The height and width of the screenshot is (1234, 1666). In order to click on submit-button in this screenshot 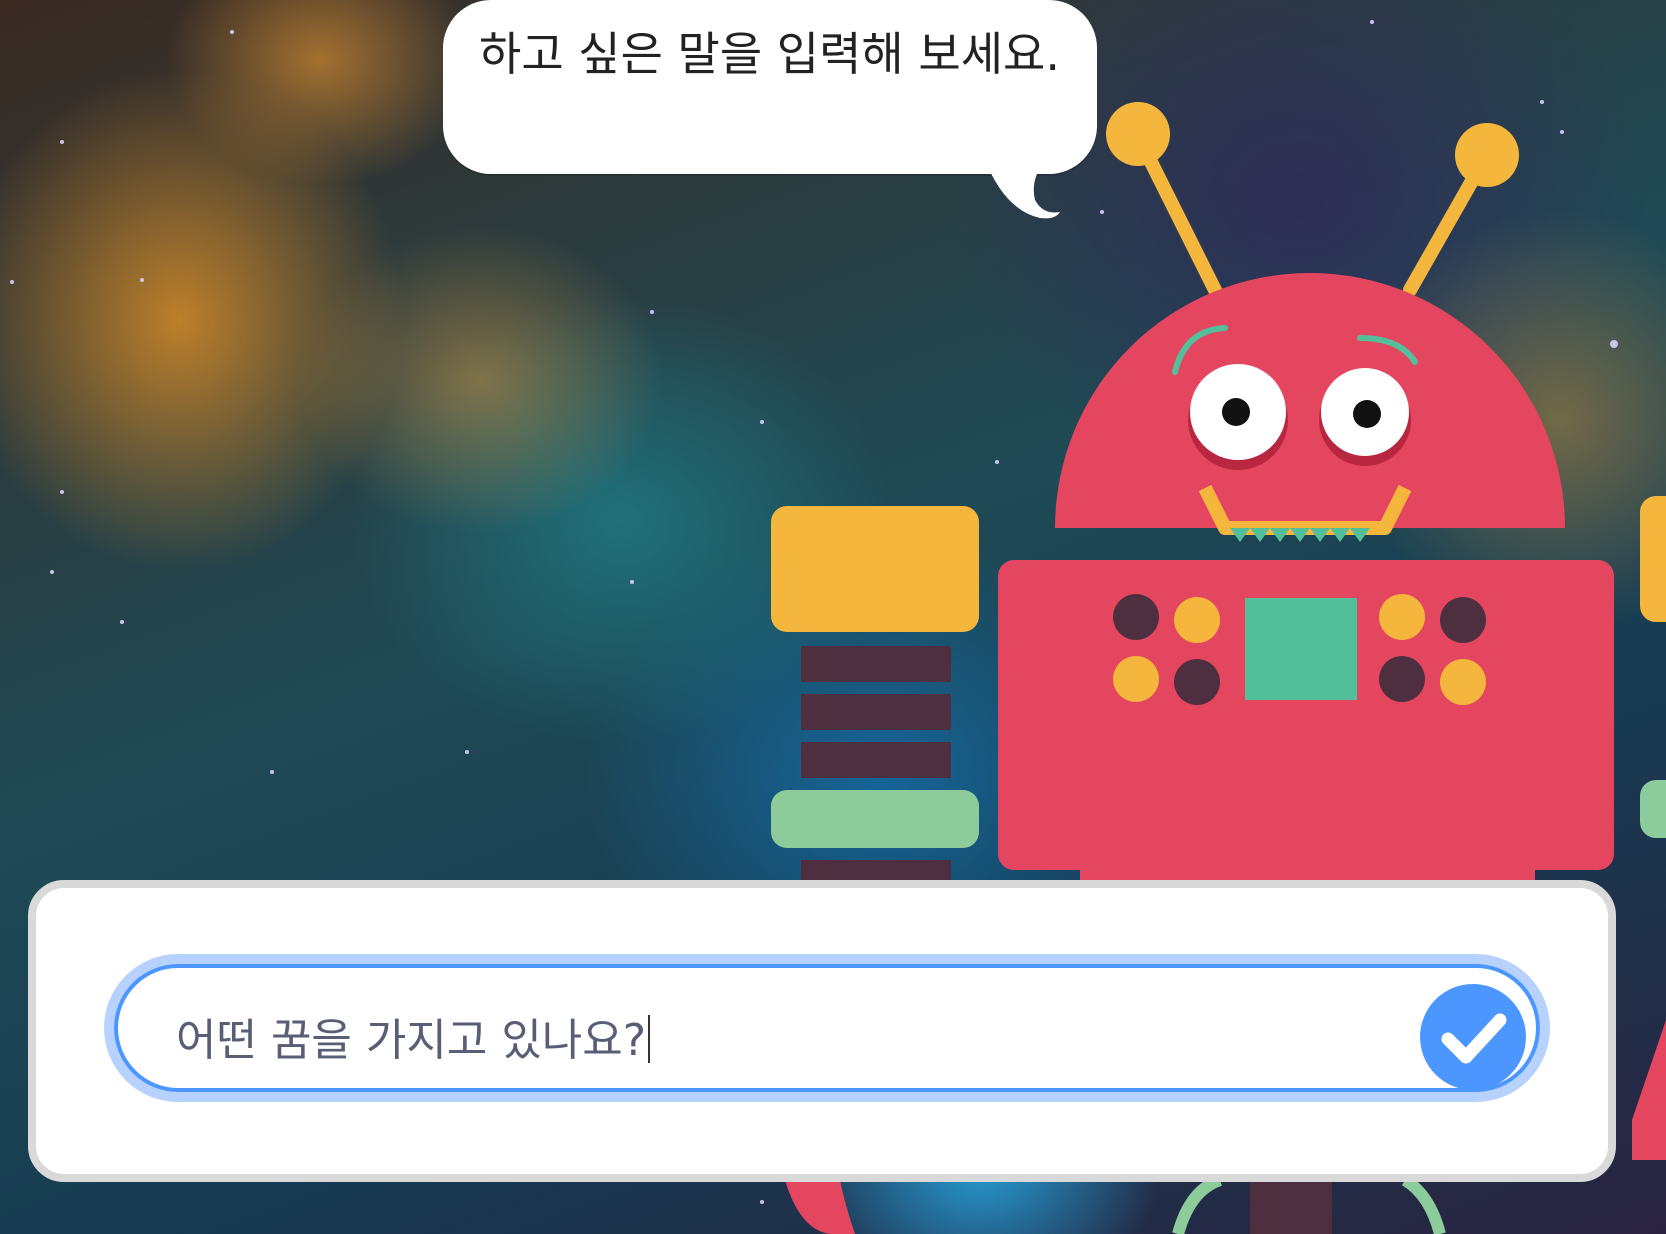, I will do `click(1473, 1037)`.